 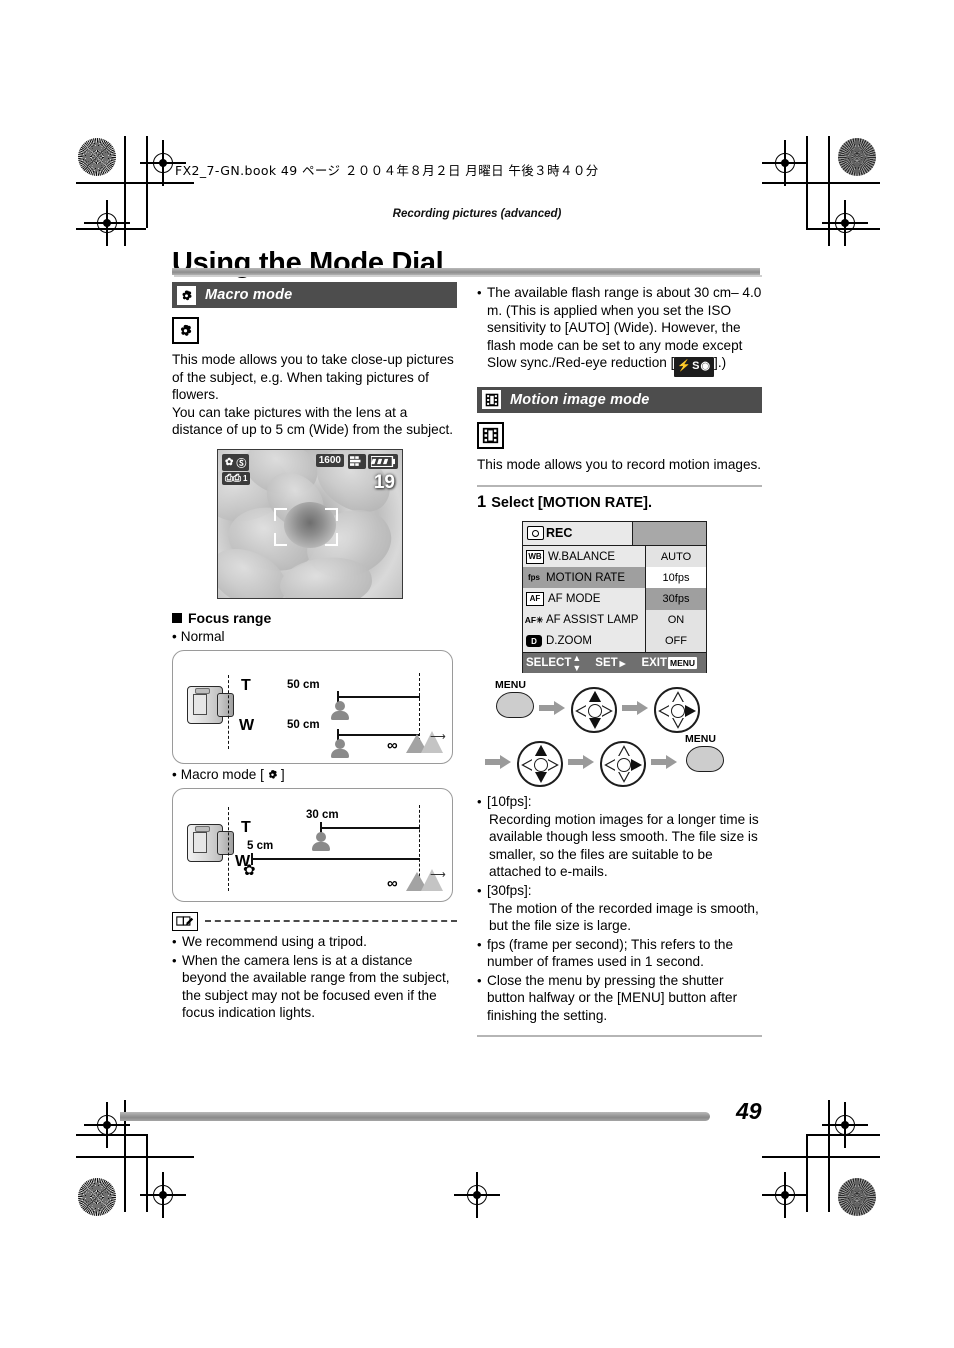 What do you see at coordinates (415, 1116) in the screenshot?
I see `footer-bar` at bounding box center [415, 1116].